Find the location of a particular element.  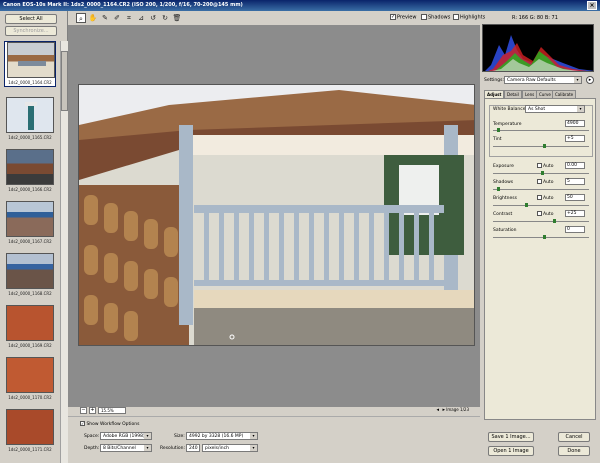

zoom-in-button: + is located at coordinates (92, 410).